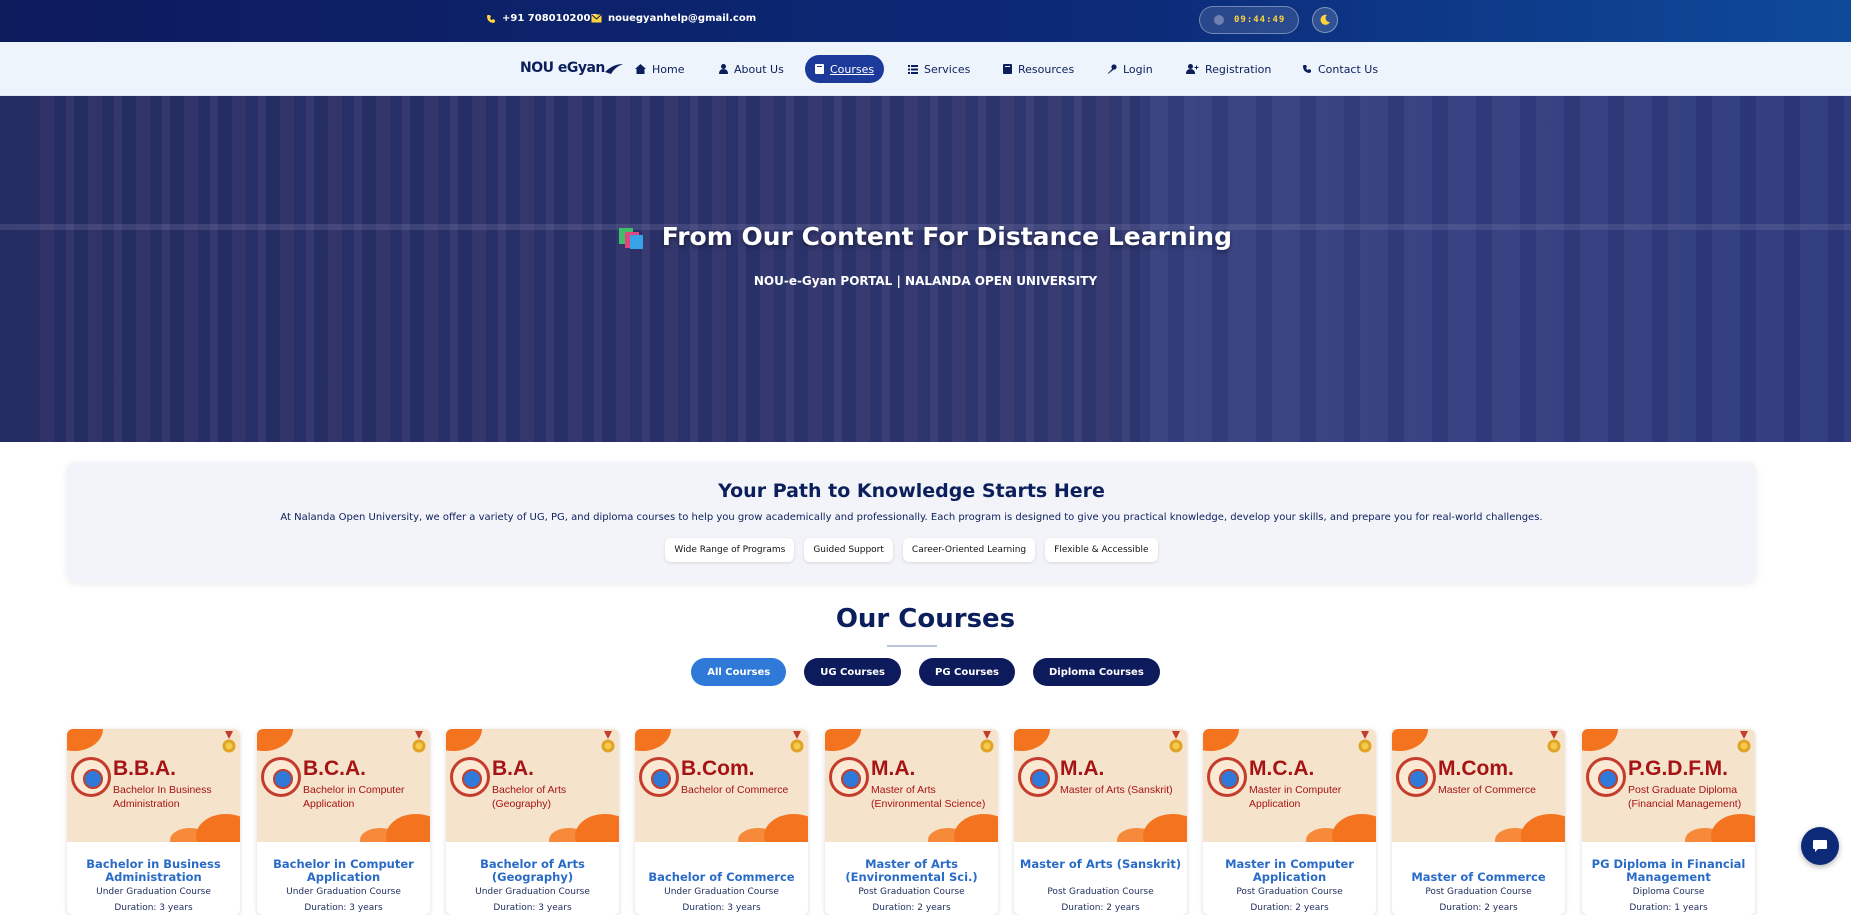 The image size is (1851, 915). Describe the element at coordinates (1238, 69) in the screenshot. I see `nav-registration-label: Registration` at that location.